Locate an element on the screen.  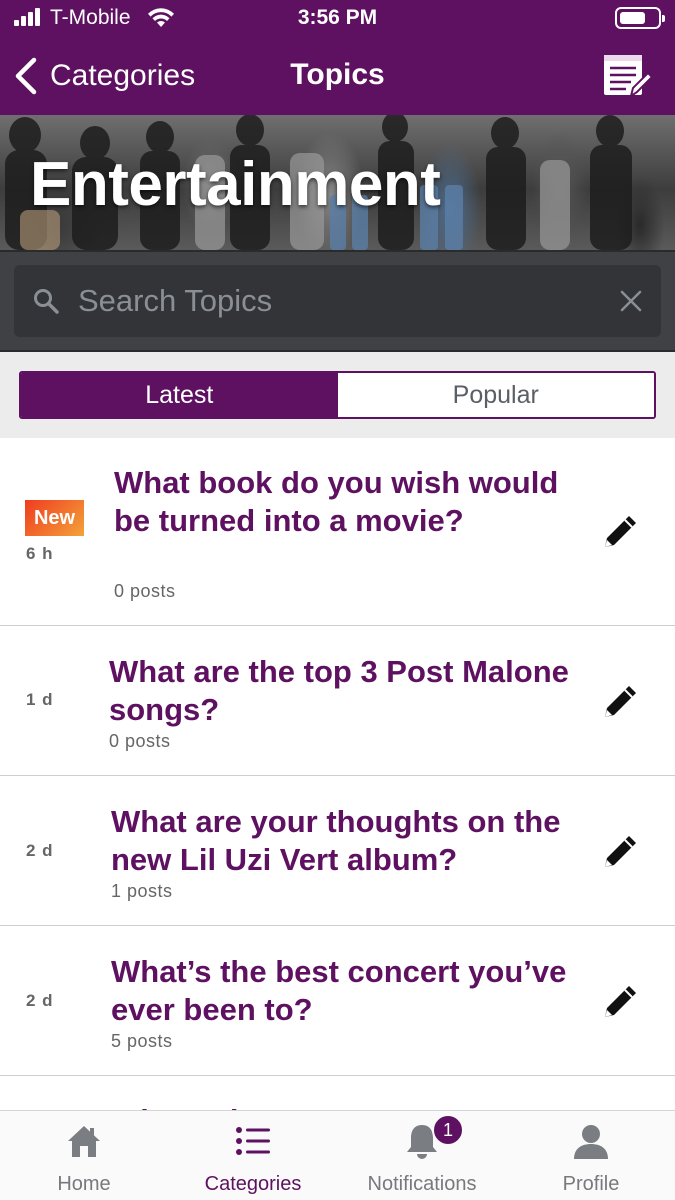
chevron-left-icon is located at coordinates (26, 76).